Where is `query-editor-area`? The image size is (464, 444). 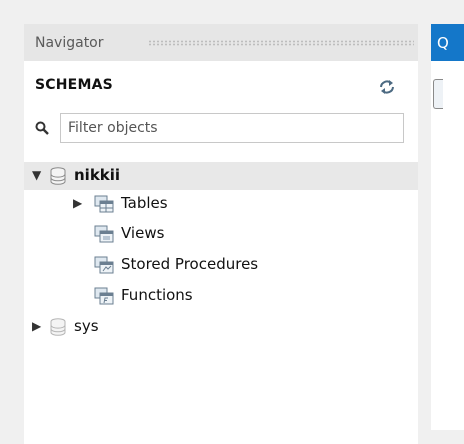 query-editor-area is located at coordinates (447, 245).